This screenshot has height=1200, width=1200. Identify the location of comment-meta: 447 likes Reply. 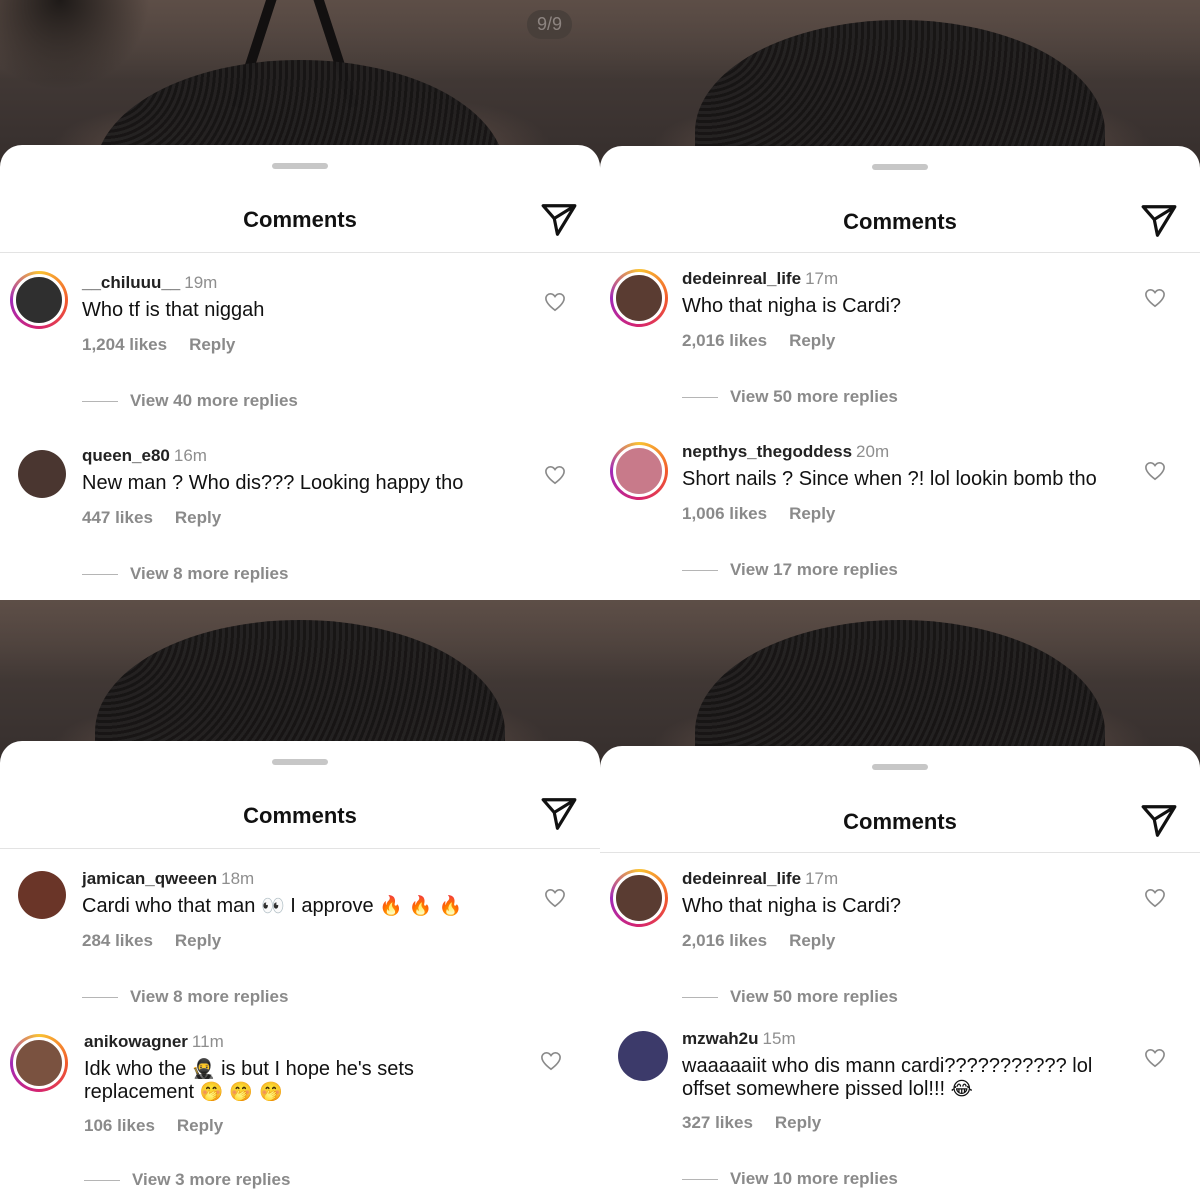
(151, 518).